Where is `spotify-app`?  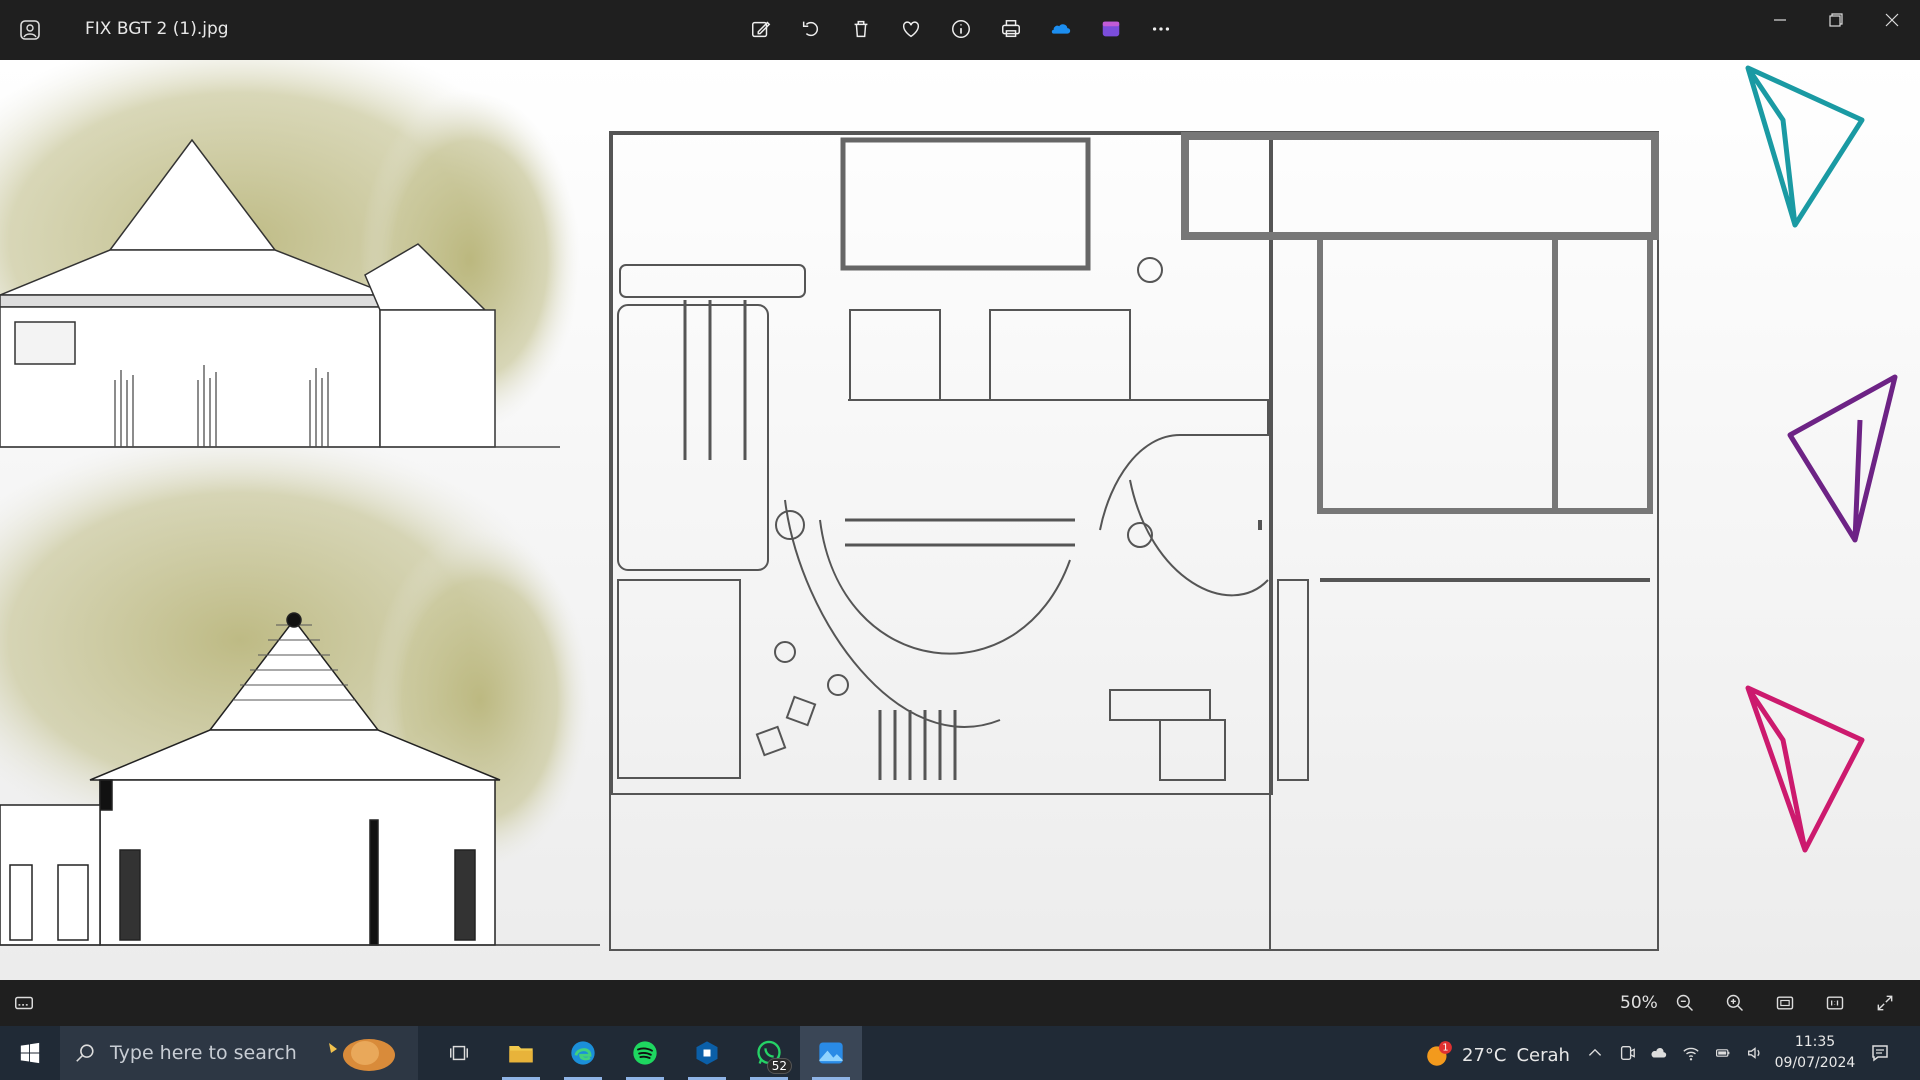 spotify-app is located at coordinates (645, 1053).